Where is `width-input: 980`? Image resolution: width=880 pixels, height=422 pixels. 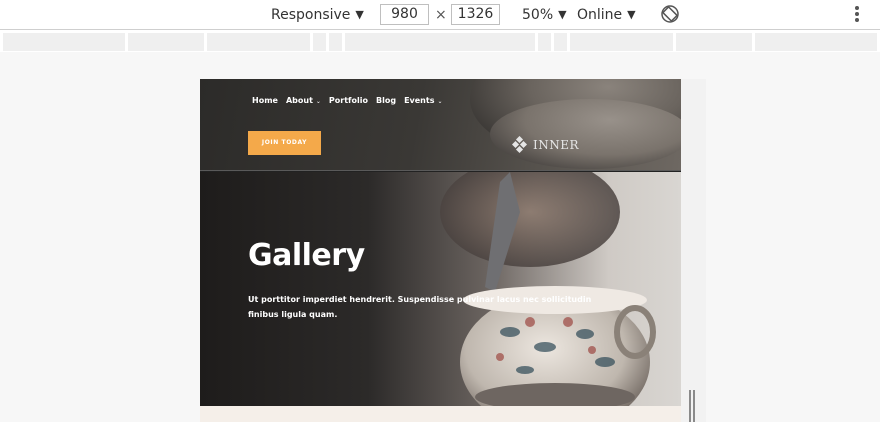 width-input: 980 is located at coordinates (404, 14).